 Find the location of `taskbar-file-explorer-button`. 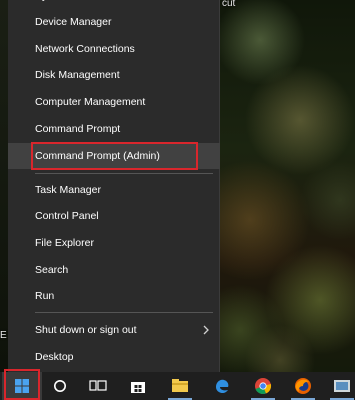

taskbar-file-explorer-button is located at coordinates (180, 386).